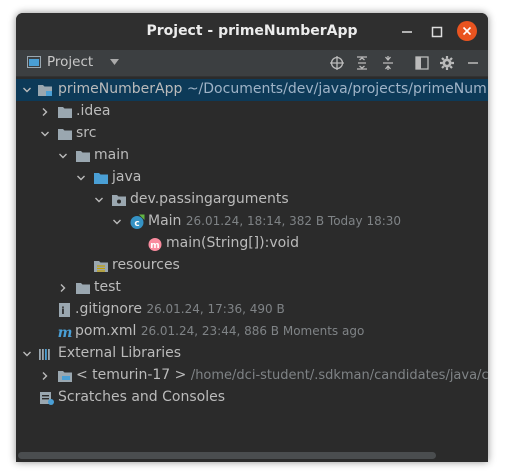 The image size is (506, 473). Describe the element at coordinates (45, 90) in the screenshot. I see `module-folder-icon` at that location.